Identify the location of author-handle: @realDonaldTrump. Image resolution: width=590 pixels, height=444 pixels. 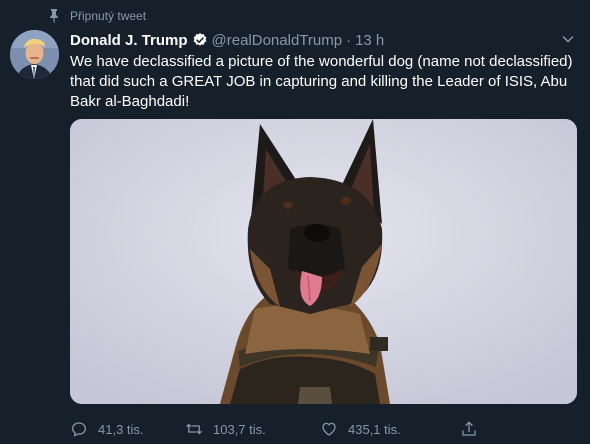
(277, 40).